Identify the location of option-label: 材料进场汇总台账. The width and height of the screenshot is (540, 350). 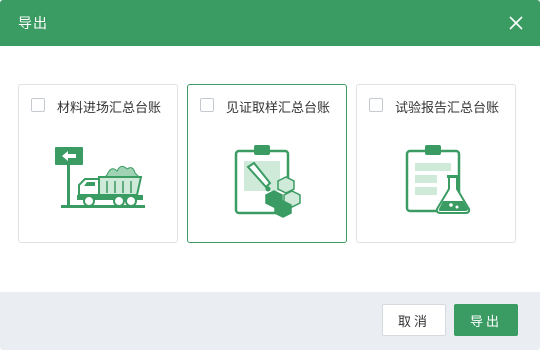
(109, 108).